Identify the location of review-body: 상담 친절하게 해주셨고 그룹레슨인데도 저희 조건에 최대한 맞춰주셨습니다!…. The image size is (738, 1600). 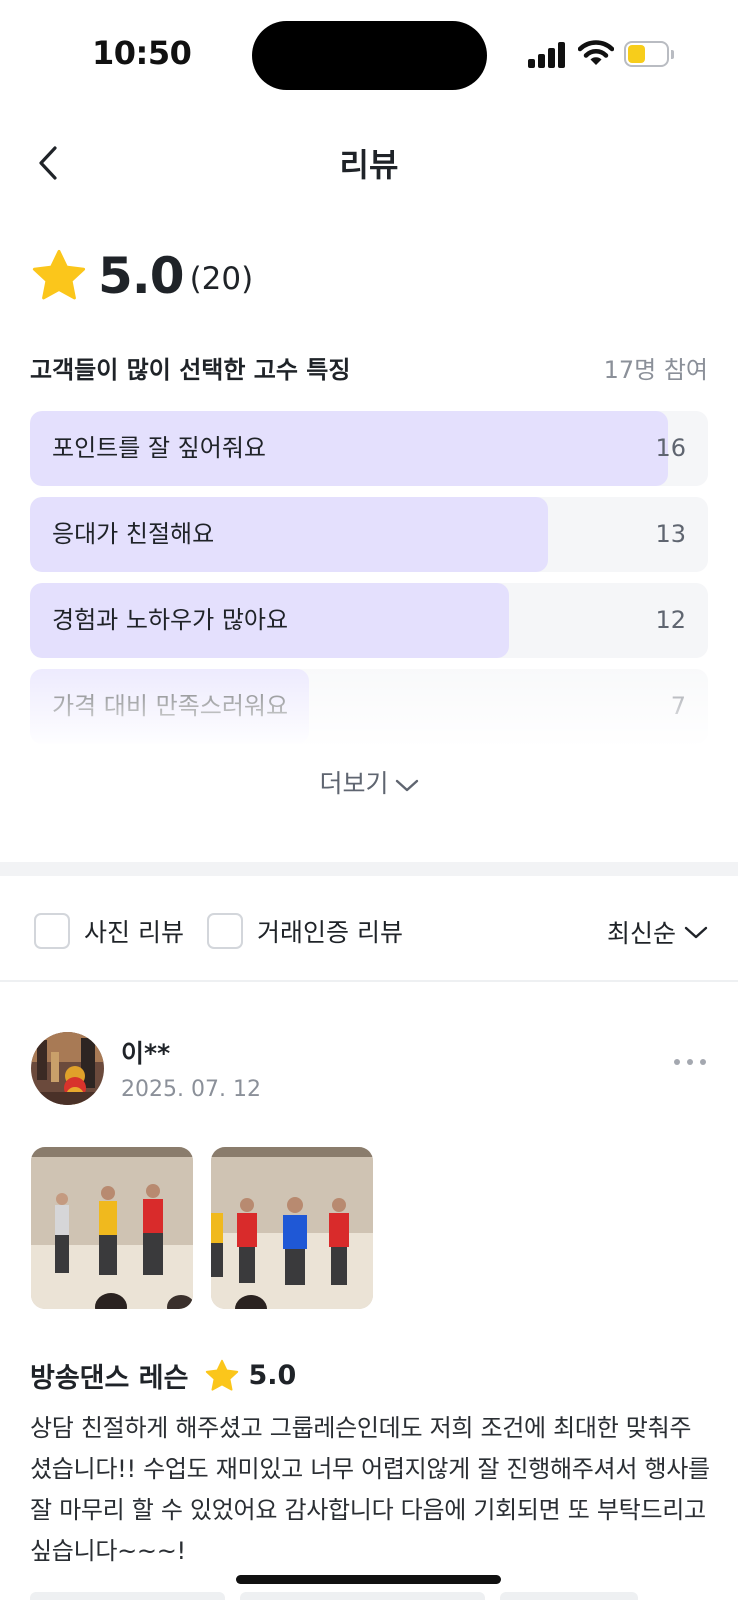
(370, 1489).